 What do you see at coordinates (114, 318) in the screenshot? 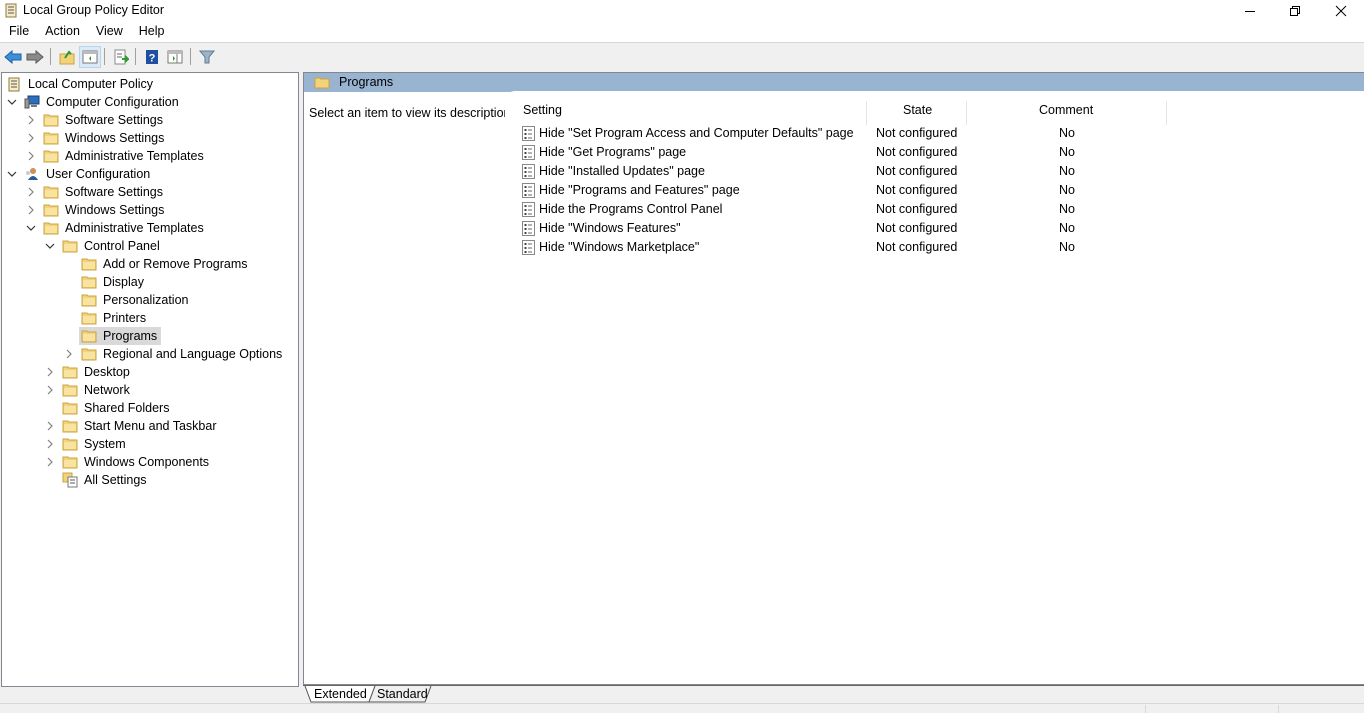
I see `tree-item-content: Printers` at bounding box center [114, 318].